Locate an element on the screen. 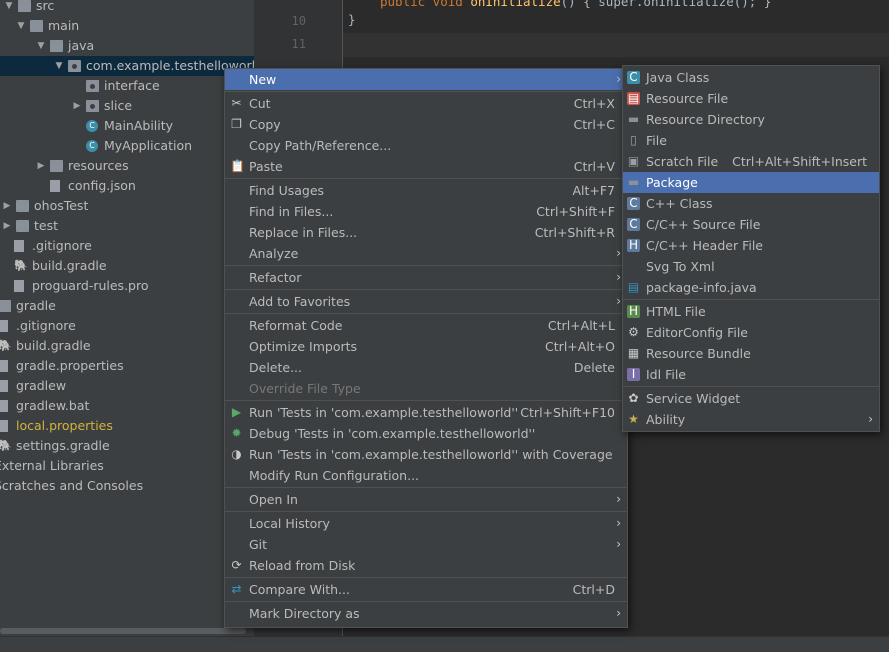  context-menu-item-new: New › is located at coordinates (426, 79).